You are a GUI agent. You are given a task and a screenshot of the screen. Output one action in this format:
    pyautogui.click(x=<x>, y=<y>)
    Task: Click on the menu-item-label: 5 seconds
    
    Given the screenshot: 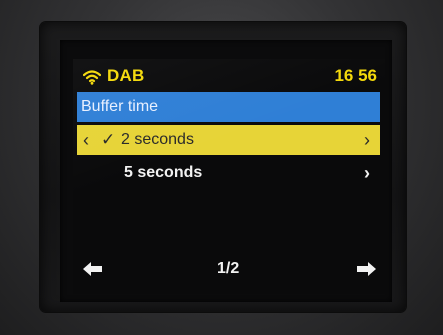 What is the action you would take?
    pyautogui.click(x=163, y=172)
    